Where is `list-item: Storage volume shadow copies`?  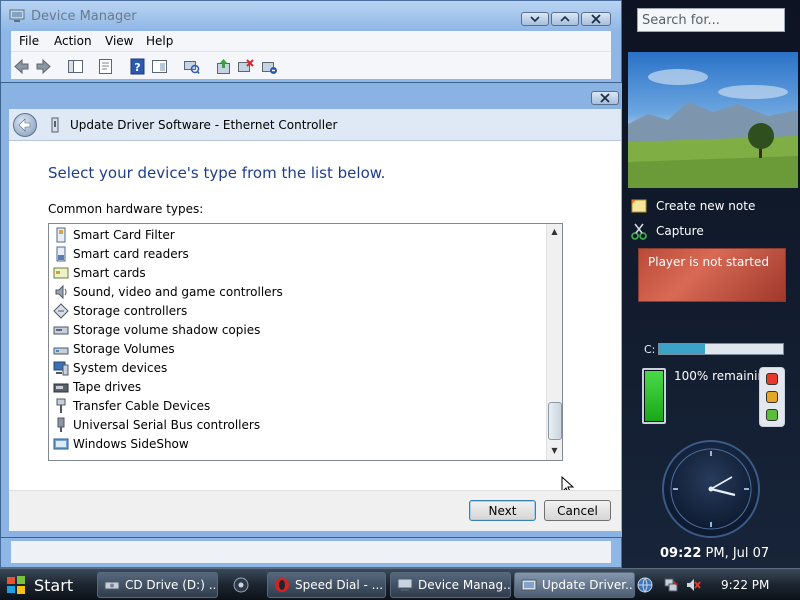
list-item: Storage volume shadow copies is located at coordinates (298, 329).